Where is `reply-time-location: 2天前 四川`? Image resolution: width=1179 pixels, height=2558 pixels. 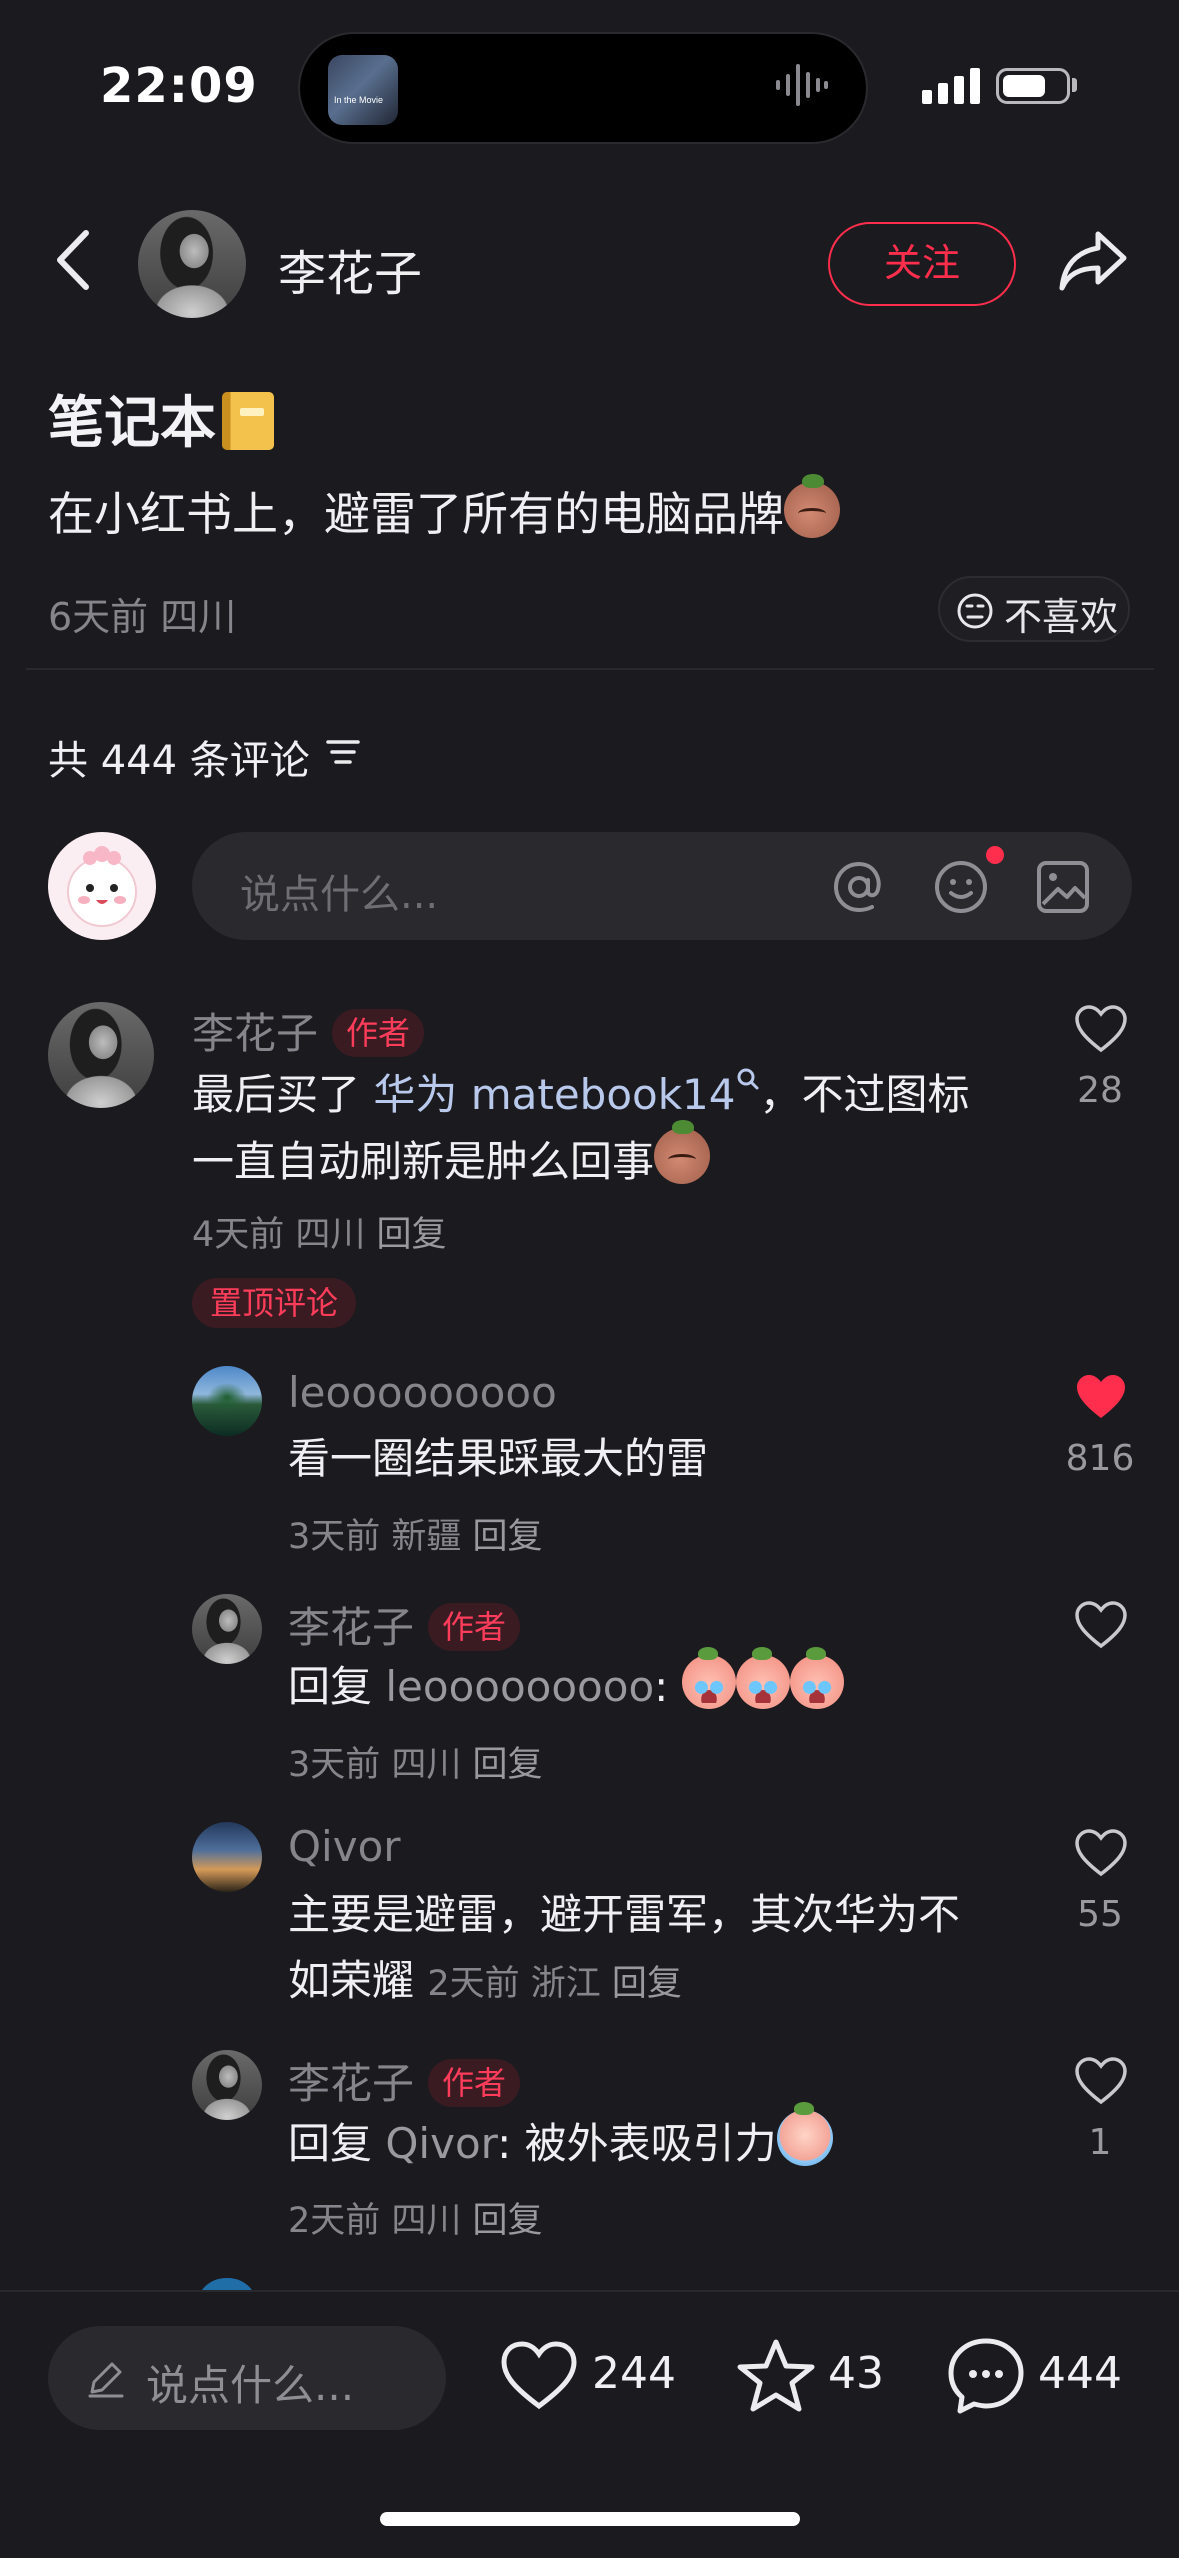
reply-time-location: 2天前 四川 is located at coordinates (380, 2221).